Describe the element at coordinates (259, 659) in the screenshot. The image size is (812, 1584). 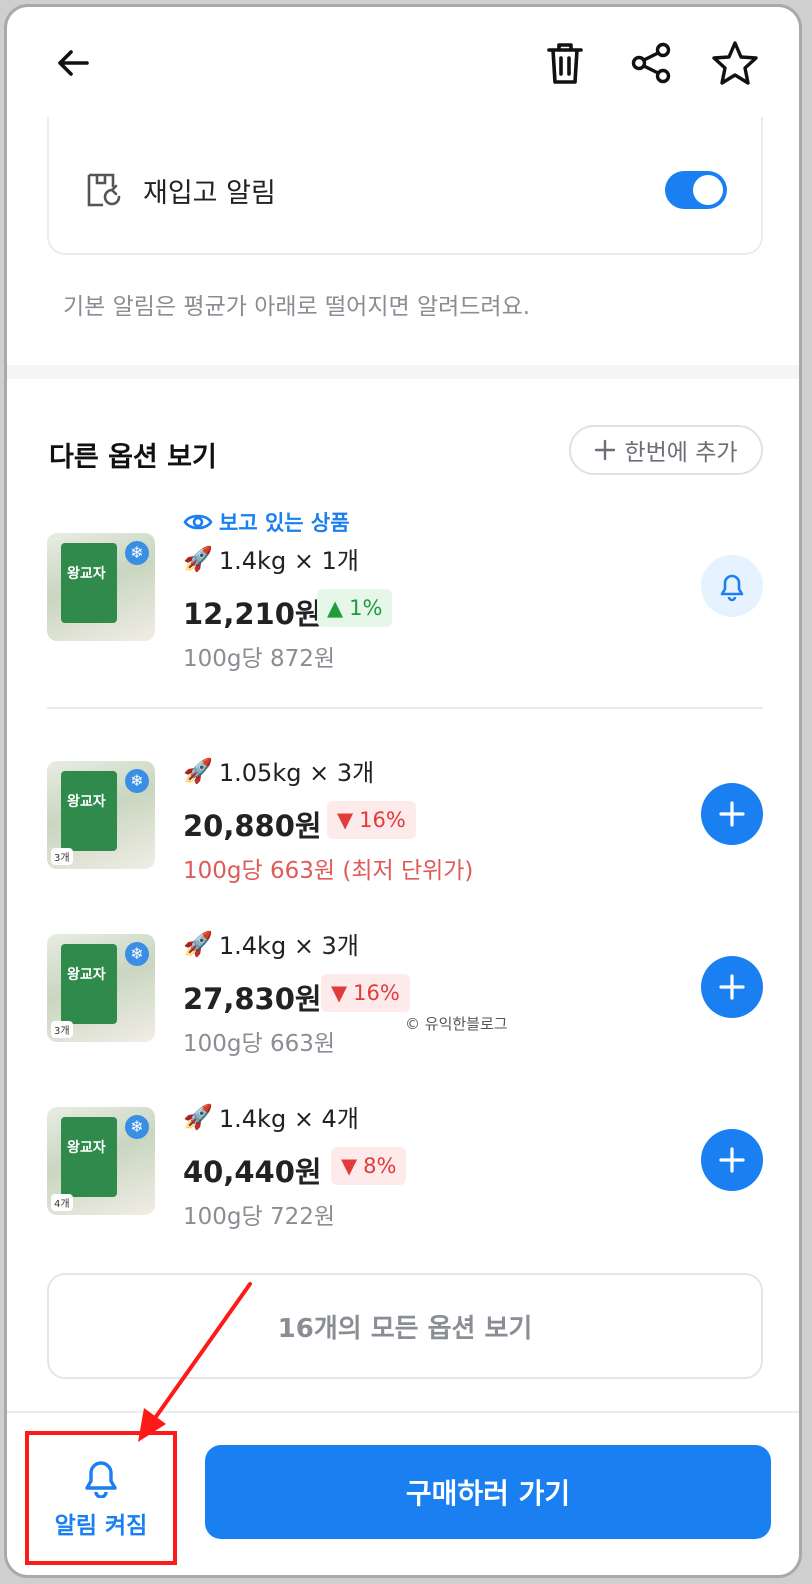
I see `unit-price: 100g당 872원` at that location.